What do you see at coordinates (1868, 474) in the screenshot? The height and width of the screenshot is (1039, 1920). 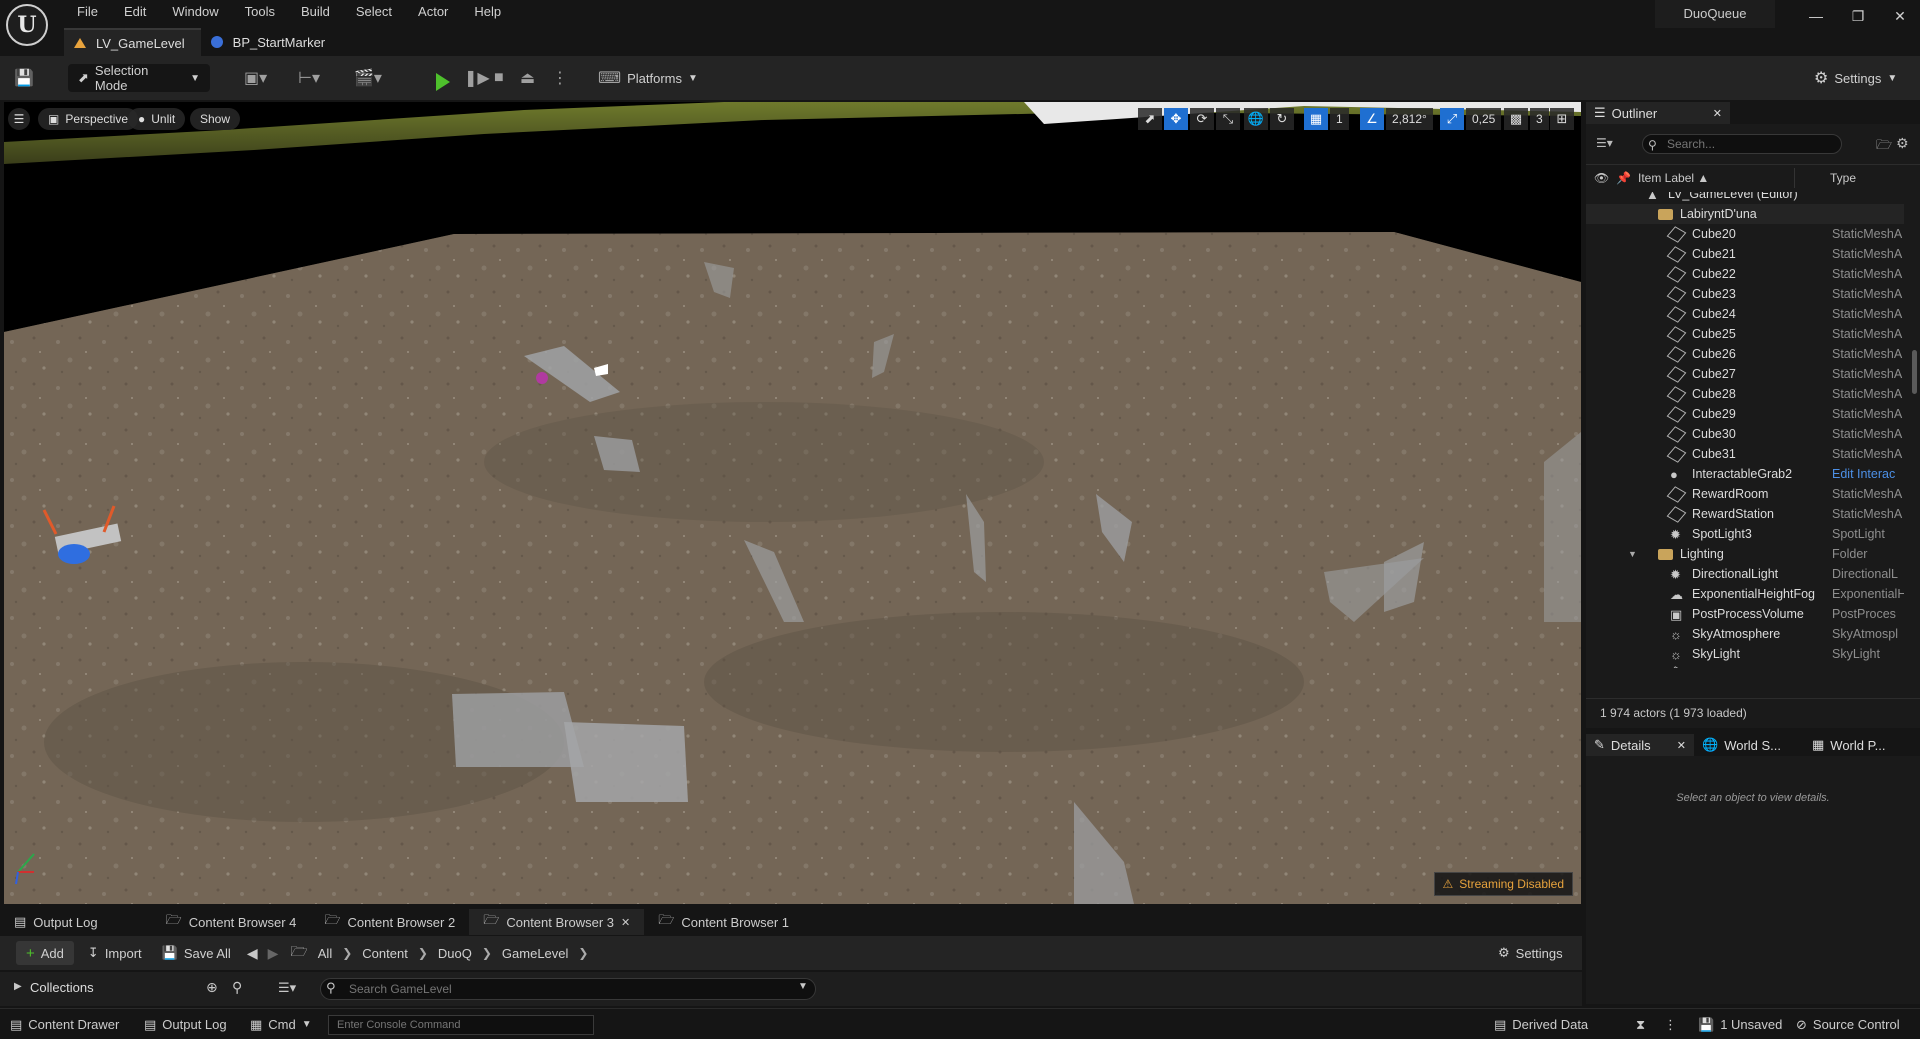 I see `outliner-row-type: Edit Interac` at bounding box center [1868, 474].